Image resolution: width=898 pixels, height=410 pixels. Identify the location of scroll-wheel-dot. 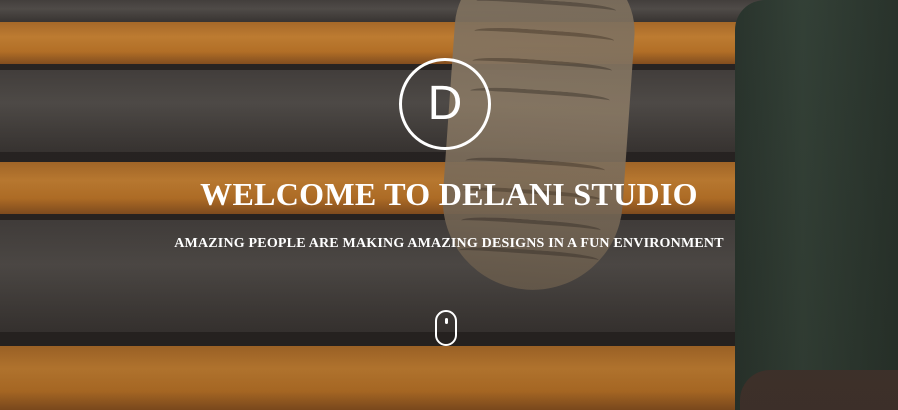
(446, 321).